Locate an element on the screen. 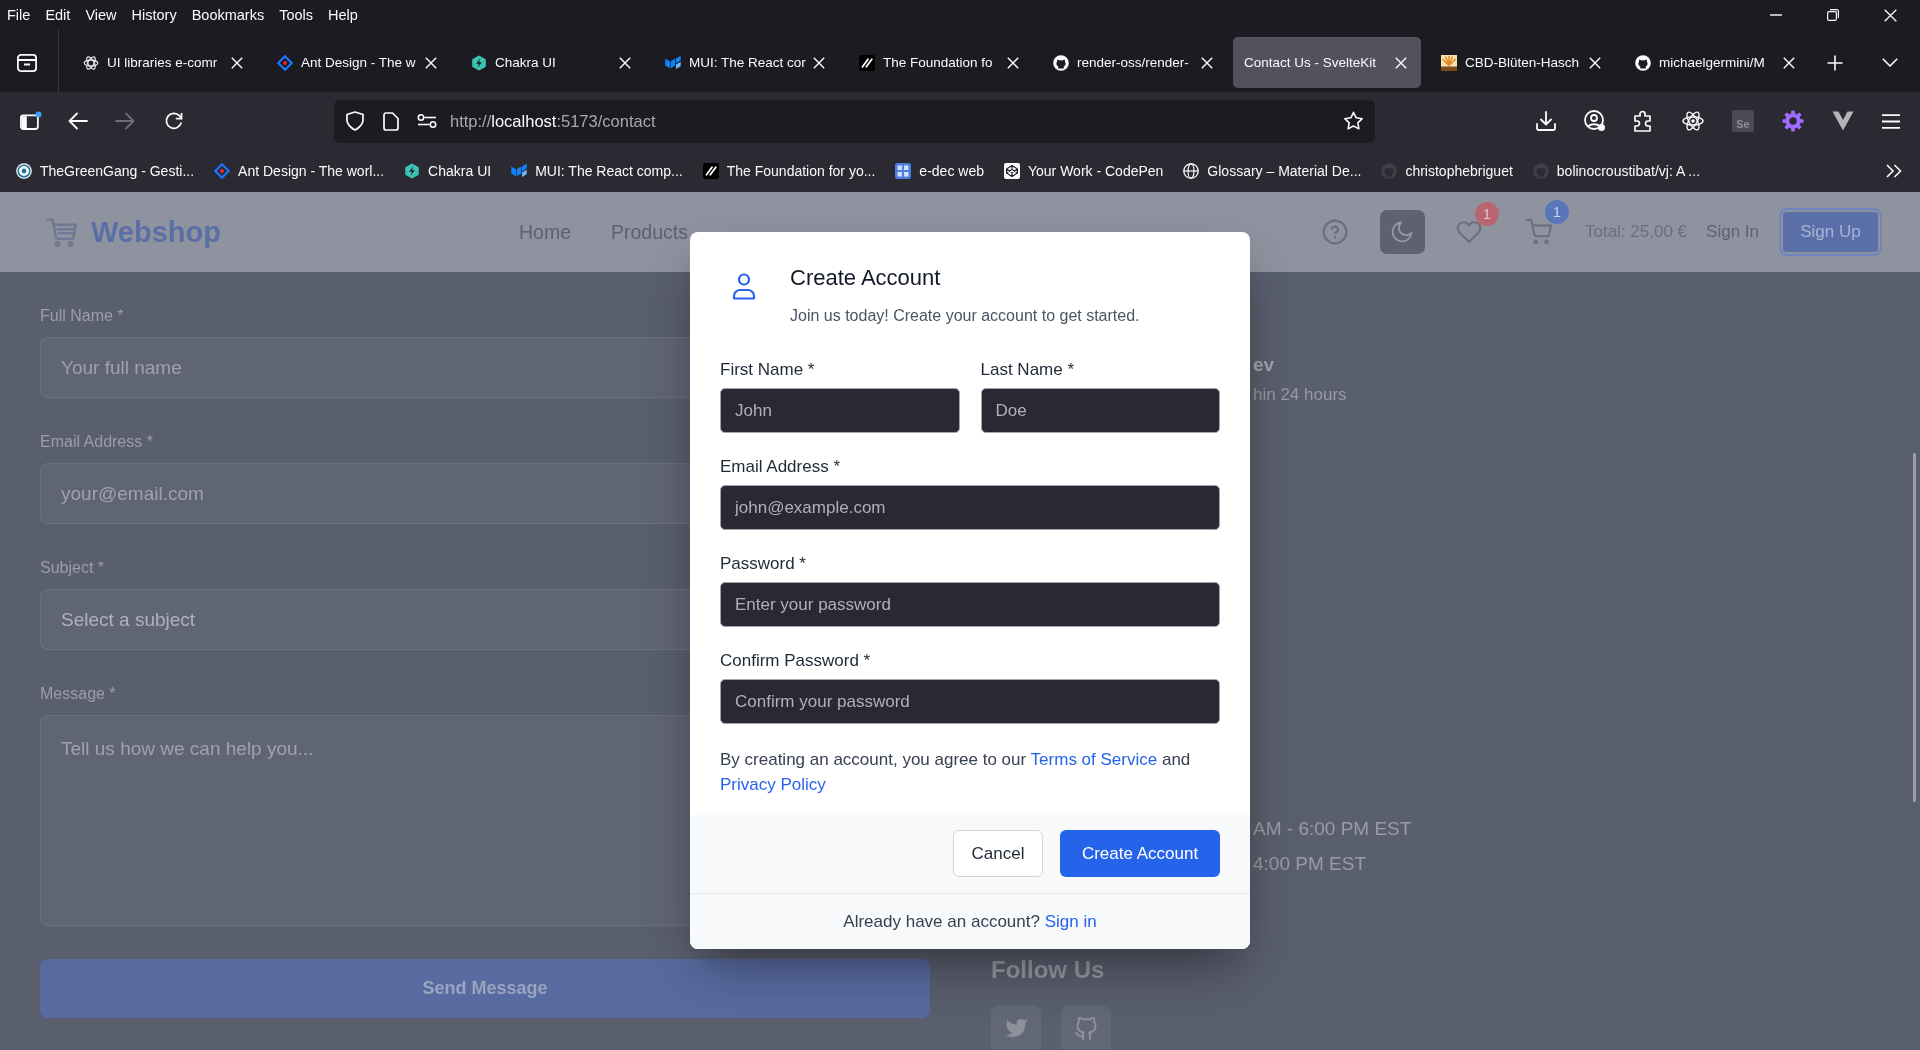 This screenshot has width=1920, height=1050. restore-icon is located at coordinates (1833, 15).